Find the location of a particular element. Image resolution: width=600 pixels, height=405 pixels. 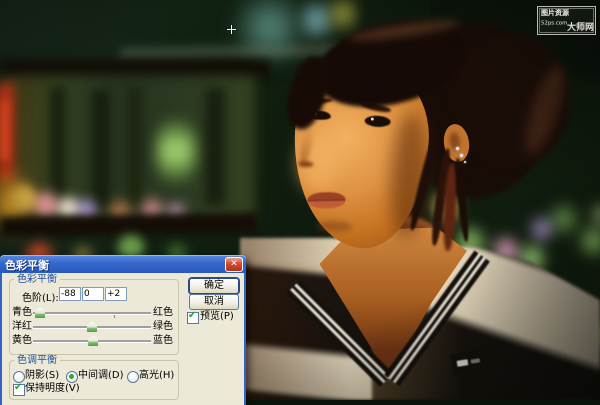

slider-left-label: 洋红 is located at coordinates (22, 326).